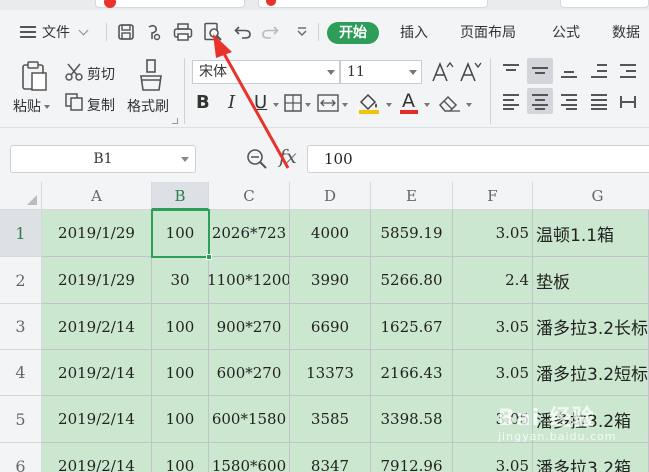 Image resolution: width=649 pixels, height=472 pixels. I want to click on bold-button: B, so click(203, 102).